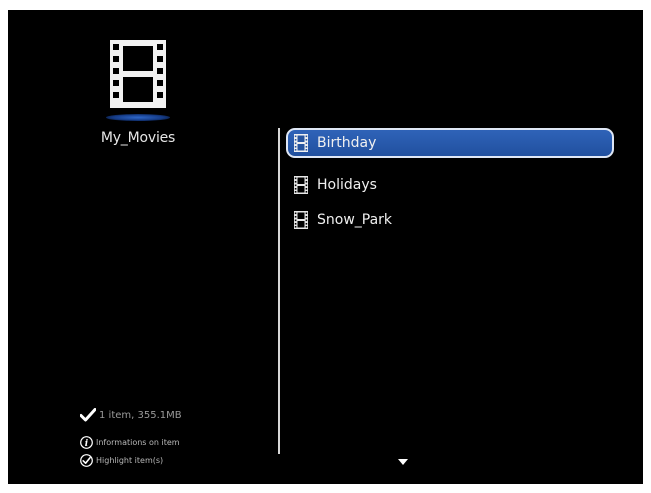 This screenshot has height=493, width=651. What do you see at coordinates (403, 462) in the screenshot?
I see `scroll-down-arrow-icon` at bounding box center [403, 462].